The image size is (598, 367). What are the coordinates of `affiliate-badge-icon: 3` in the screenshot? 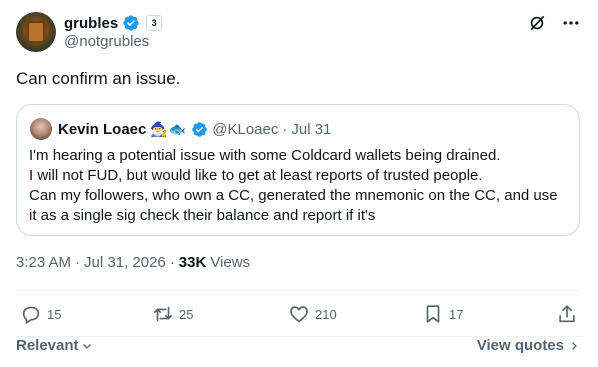 It's located at (154, 23).